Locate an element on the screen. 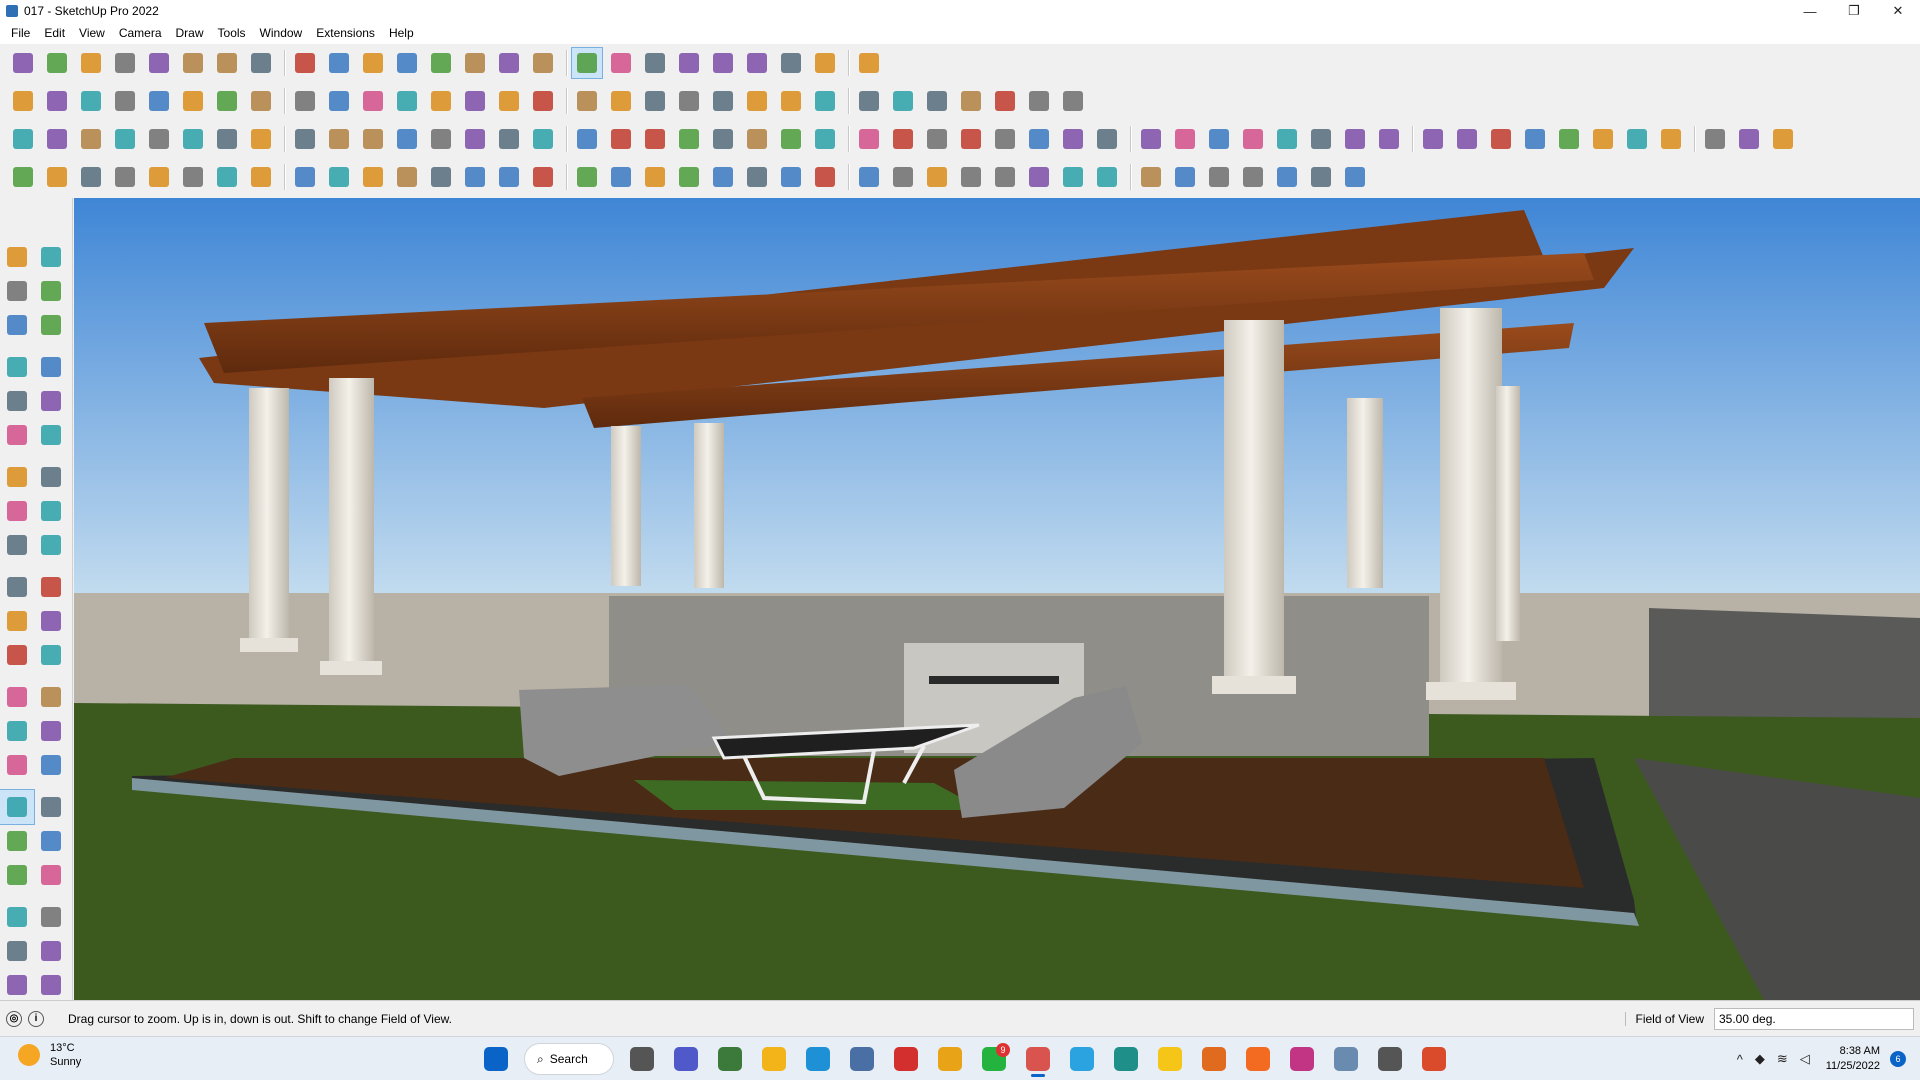 This screenshot has height=1080, width=1920. box-brown-tool-button is located at coordinates (373, 177).